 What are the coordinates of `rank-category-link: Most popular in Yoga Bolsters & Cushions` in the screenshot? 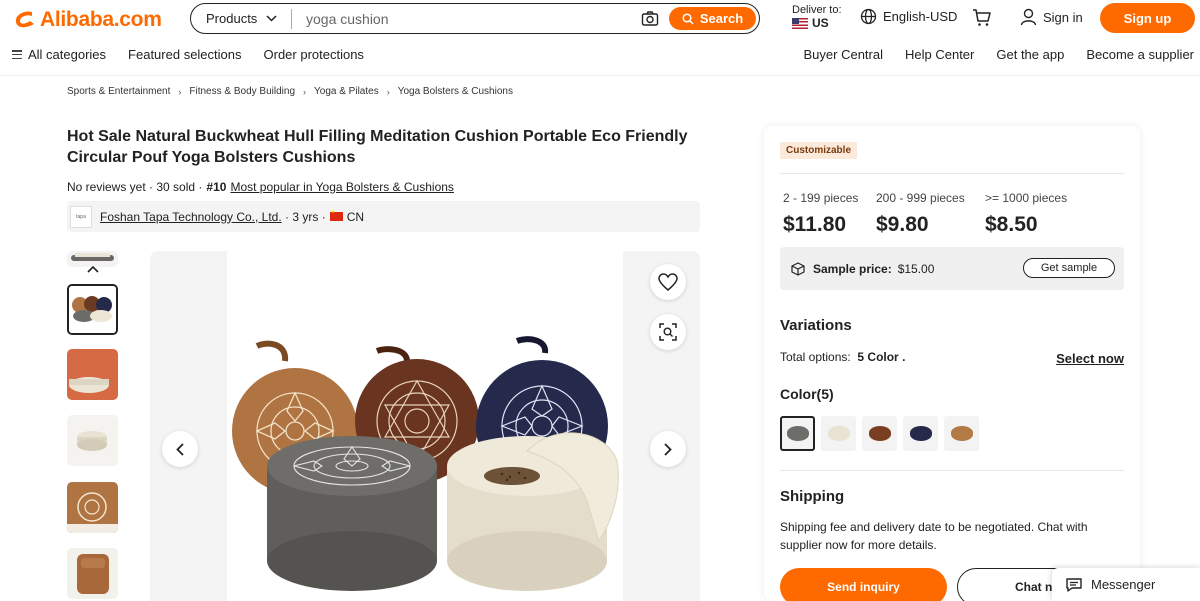 It's located at (341, 187).